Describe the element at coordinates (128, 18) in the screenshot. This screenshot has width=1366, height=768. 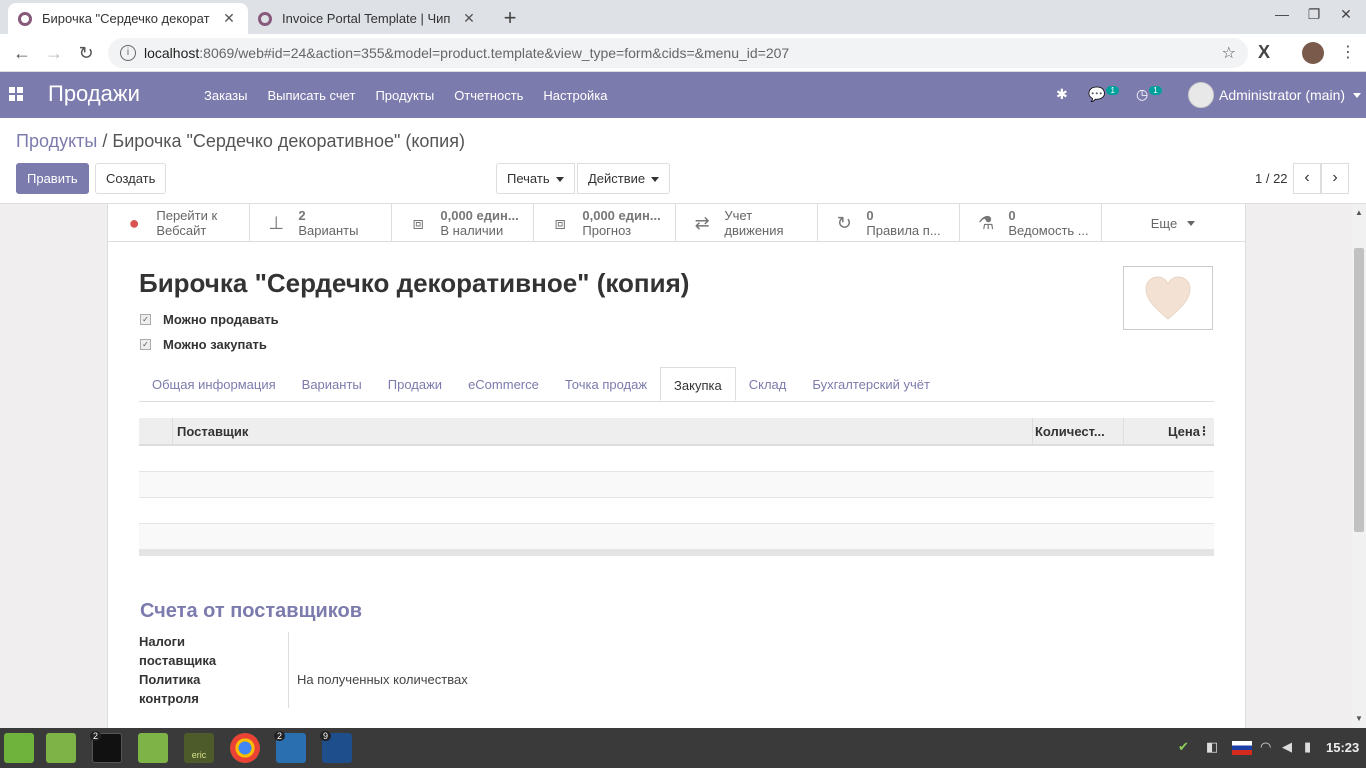
I see `browser-tab-active: Бирочка "Сердечко декорат ✕` at that location.